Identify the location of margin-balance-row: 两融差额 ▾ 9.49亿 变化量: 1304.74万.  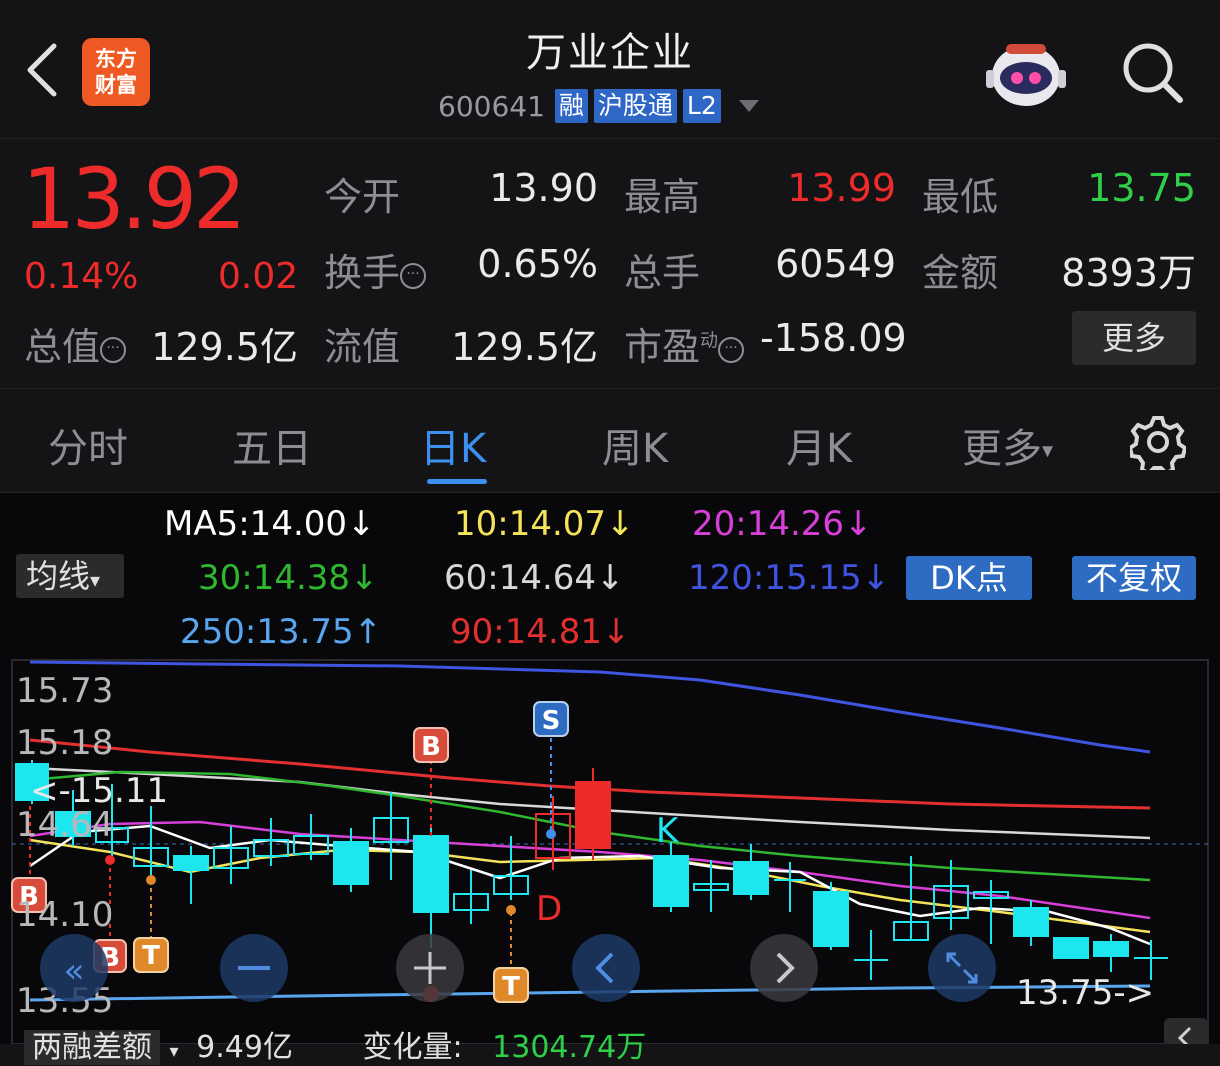
(335, 1044).